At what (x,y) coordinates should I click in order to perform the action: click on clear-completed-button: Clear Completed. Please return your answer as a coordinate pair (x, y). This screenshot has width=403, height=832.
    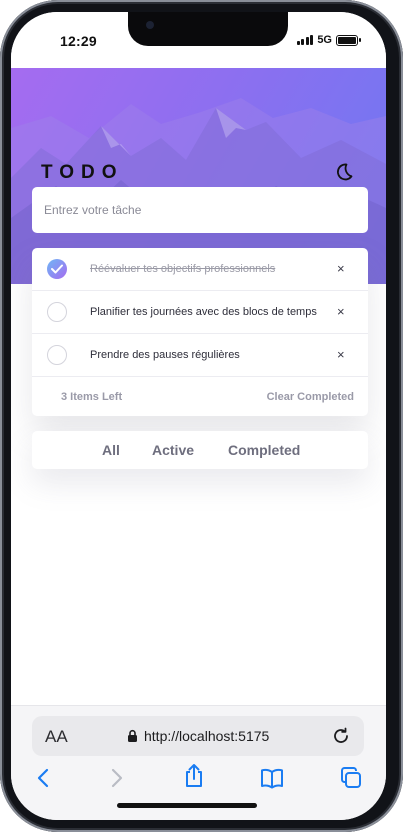
    Looking at the image, I should click on (310, 397).